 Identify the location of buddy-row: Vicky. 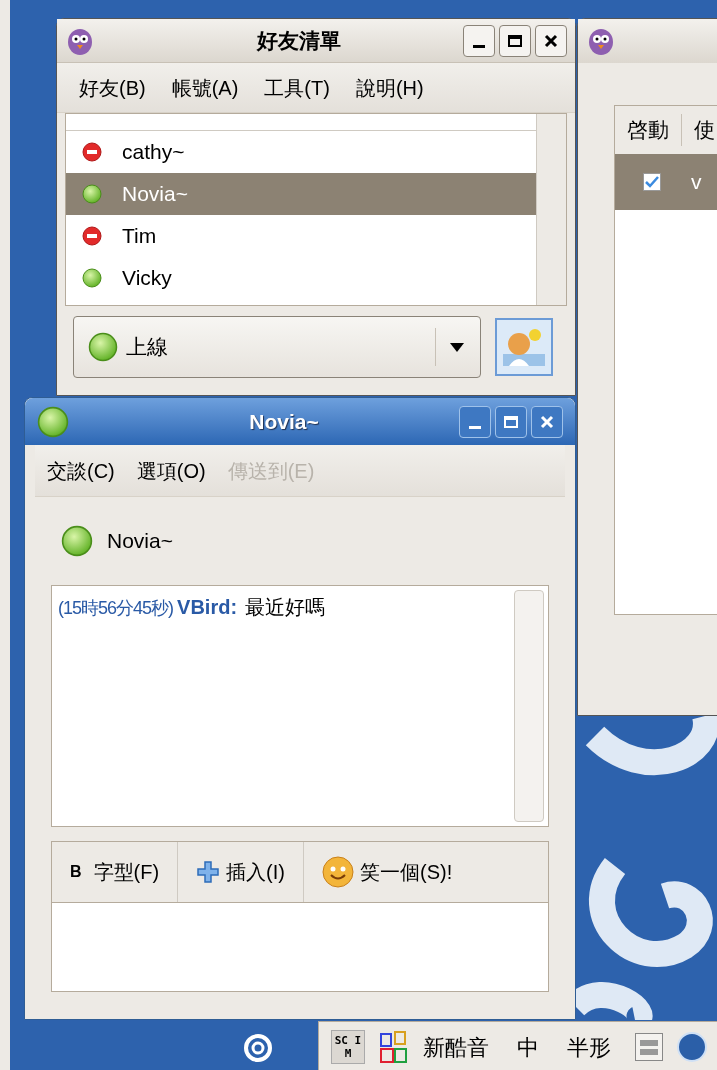
(301, 278).